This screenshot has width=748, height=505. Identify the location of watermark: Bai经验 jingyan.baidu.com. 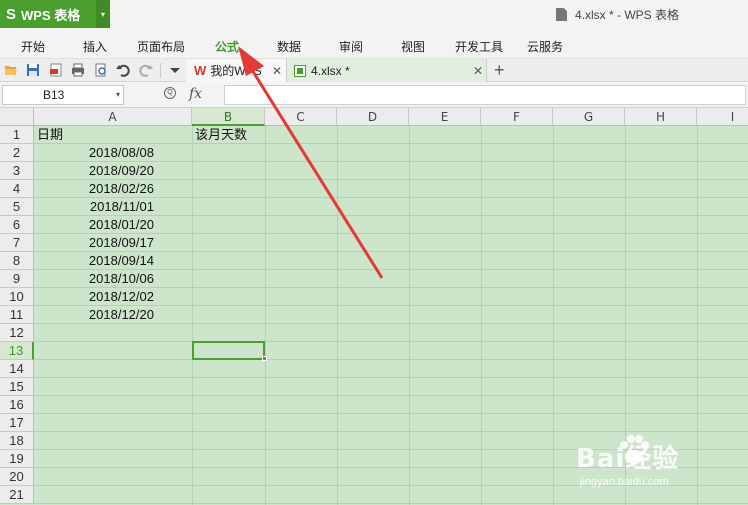
(655, 465).